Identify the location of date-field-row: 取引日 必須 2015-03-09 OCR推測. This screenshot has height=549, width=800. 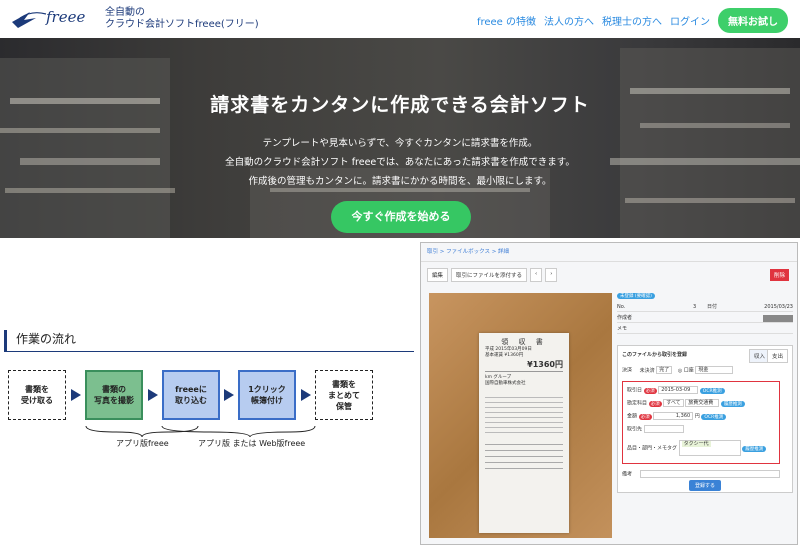
(676, 390).